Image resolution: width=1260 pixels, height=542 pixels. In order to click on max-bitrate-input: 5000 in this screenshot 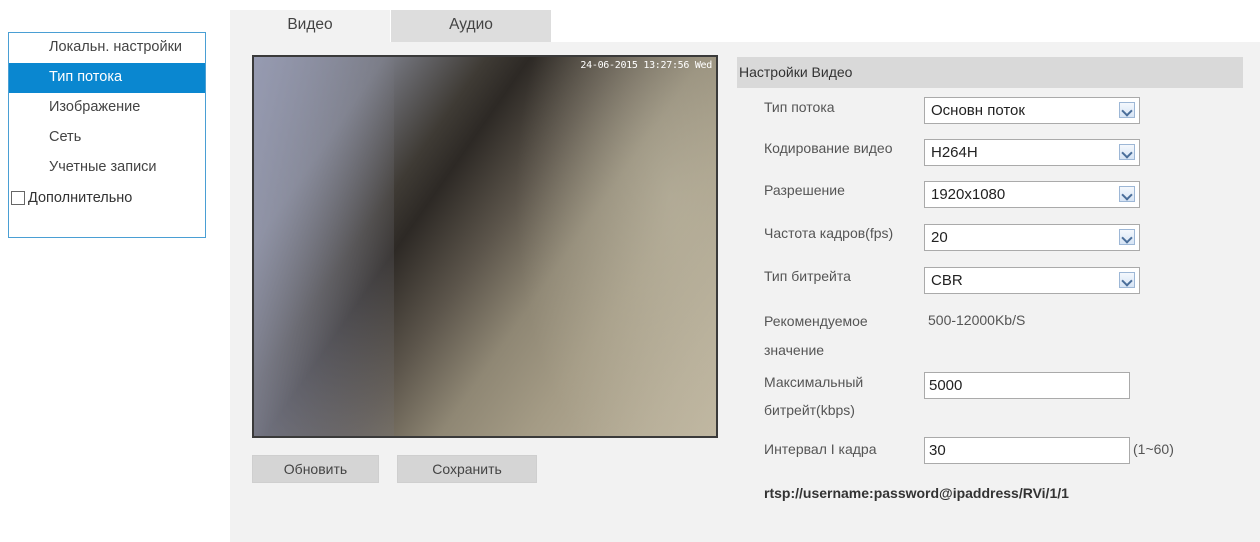, I will do `click(1027, 385)`.